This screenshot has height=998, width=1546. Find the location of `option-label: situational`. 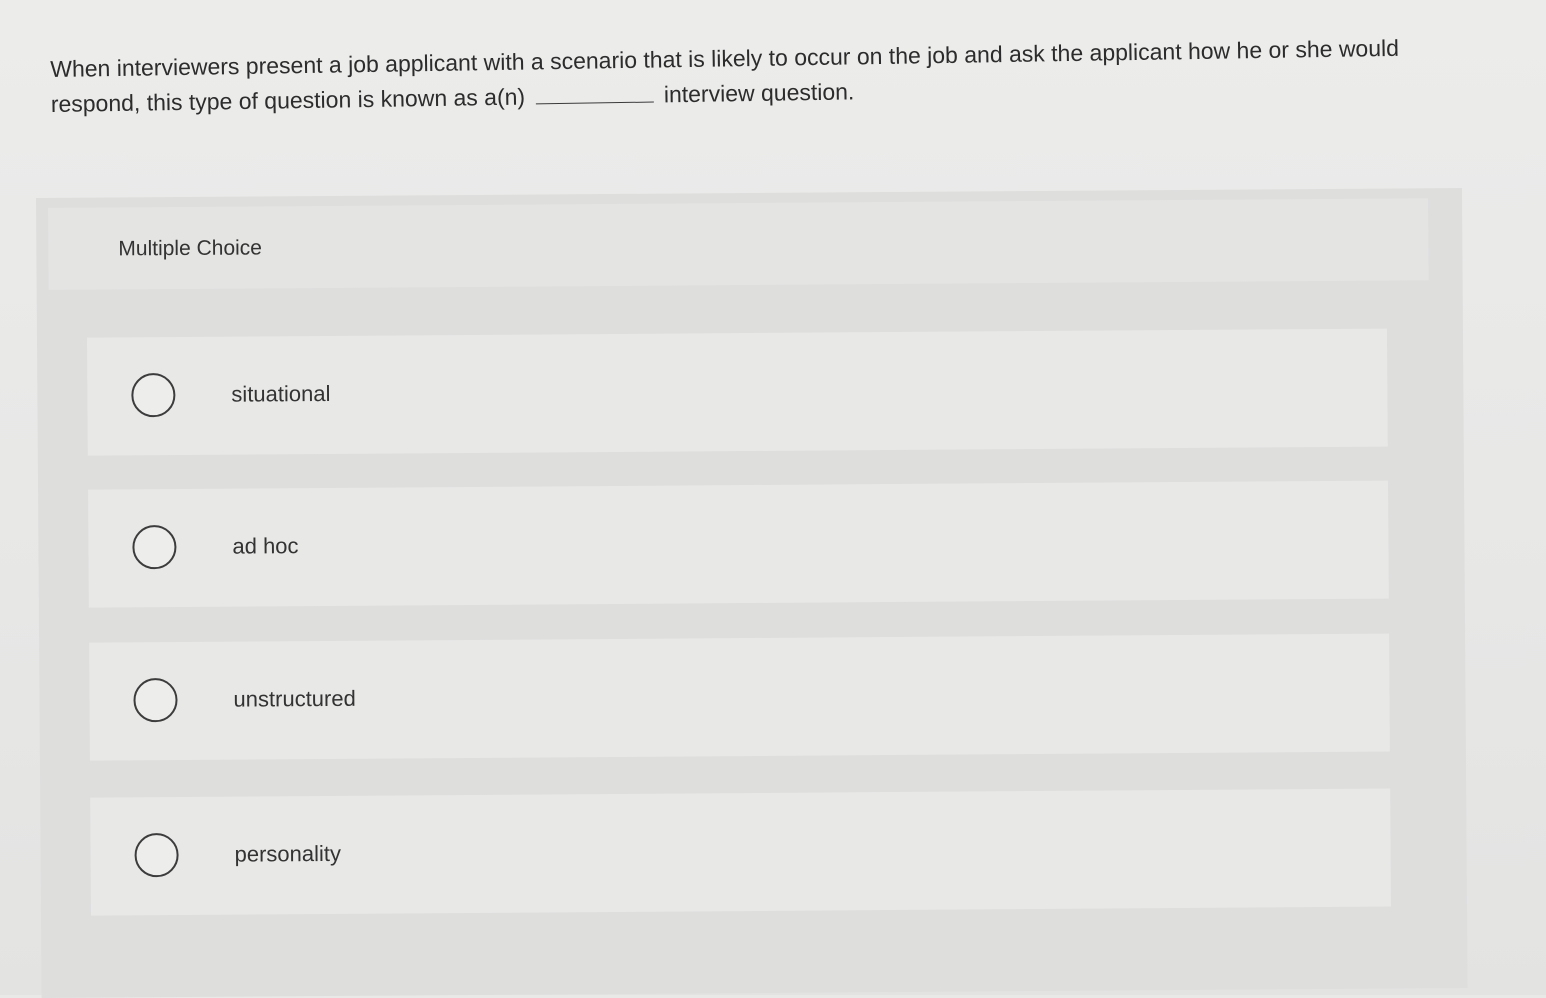

option-label: situational is located at coordinates (281, 393).